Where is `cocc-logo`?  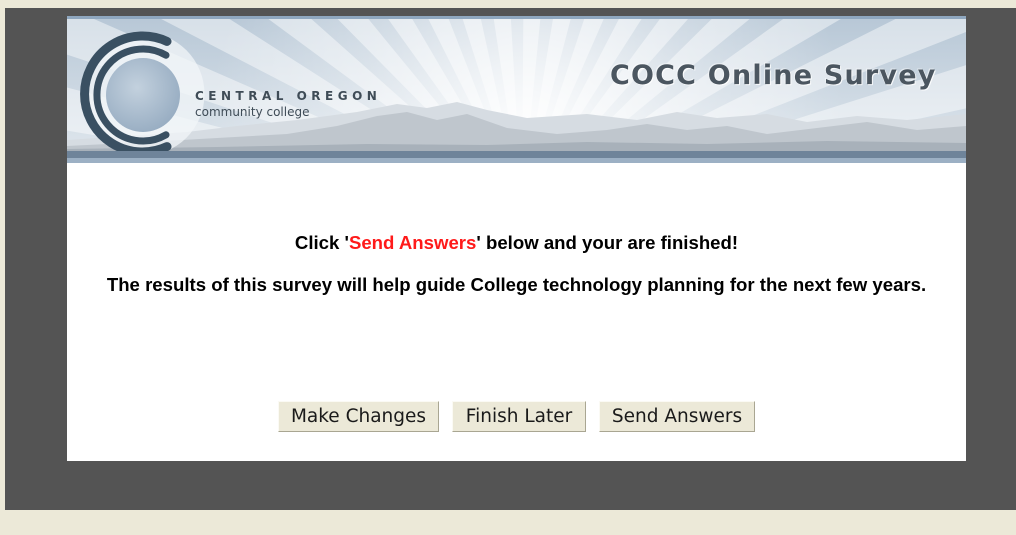
cocc-logo is located at coordinates (142, 94).